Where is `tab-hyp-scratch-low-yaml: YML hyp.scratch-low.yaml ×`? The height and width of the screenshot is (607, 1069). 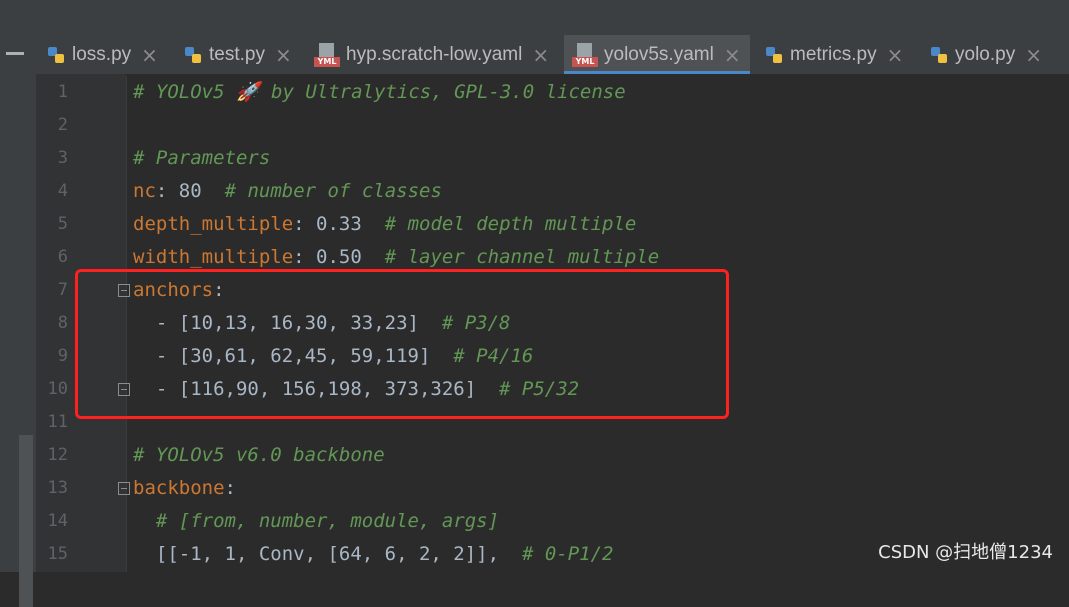
tab-hyp-scratch-low-yaml: YML hyp.scratch-low.yaml × is located at coordinates (431, 54).